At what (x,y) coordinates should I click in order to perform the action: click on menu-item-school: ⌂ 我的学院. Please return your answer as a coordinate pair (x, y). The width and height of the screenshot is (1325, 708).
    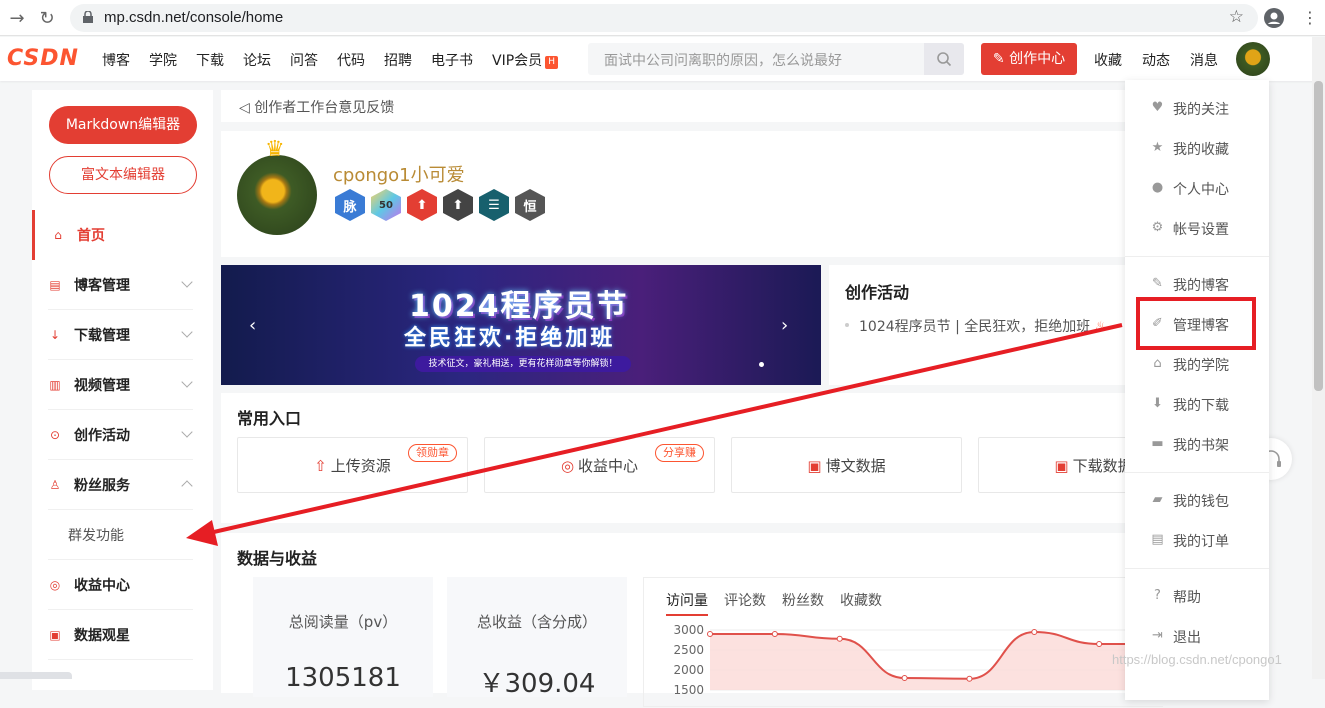
    Looking at the image, I should click on (1197, 364).